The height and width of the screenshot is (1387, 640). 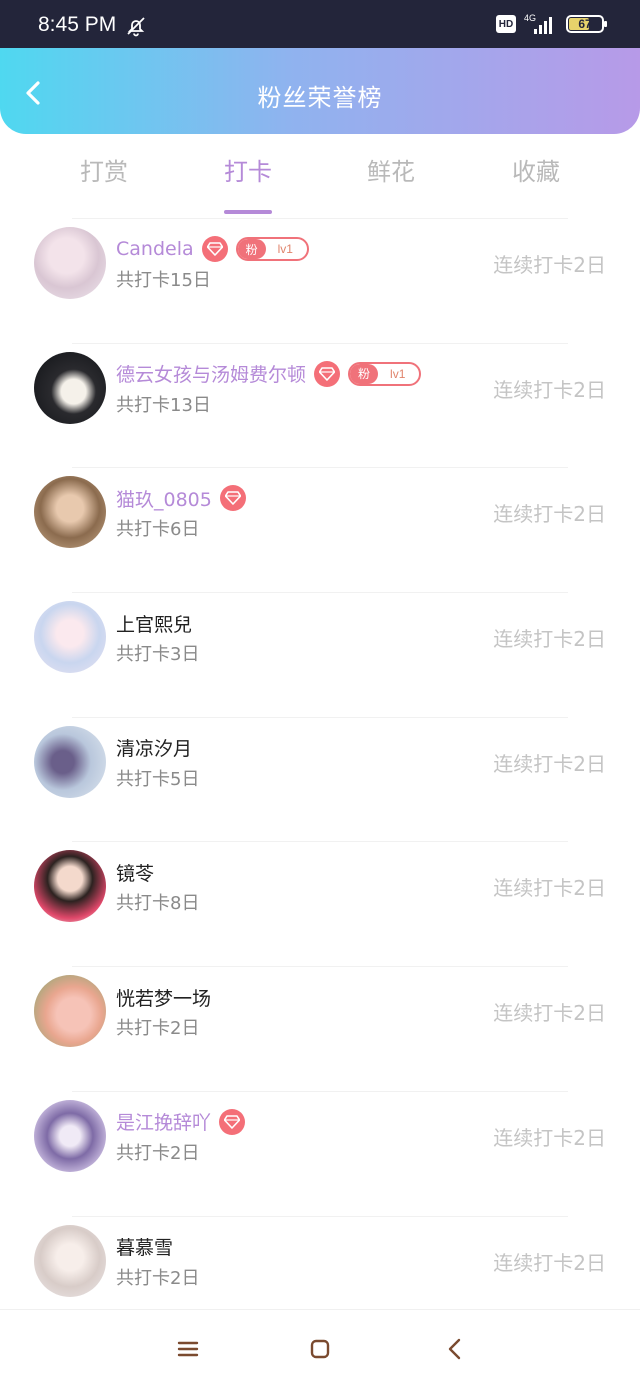 I want to click on system-nav-bar, so click(x=320, y=1348).